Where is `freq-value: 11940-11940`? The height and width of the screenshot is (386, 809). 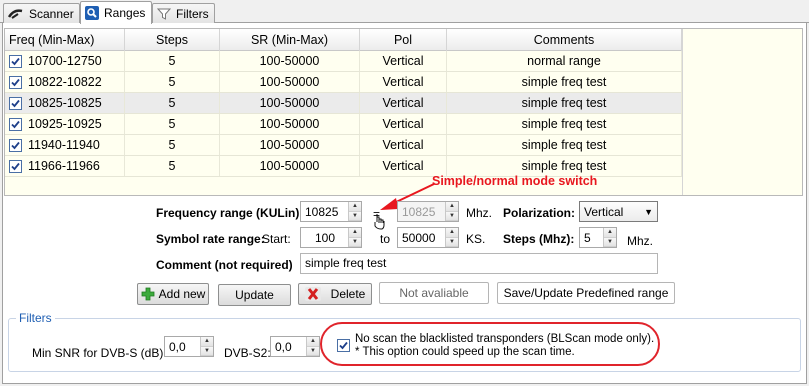
freq-value: 11940-11940 is located at coordinates (64, 145).